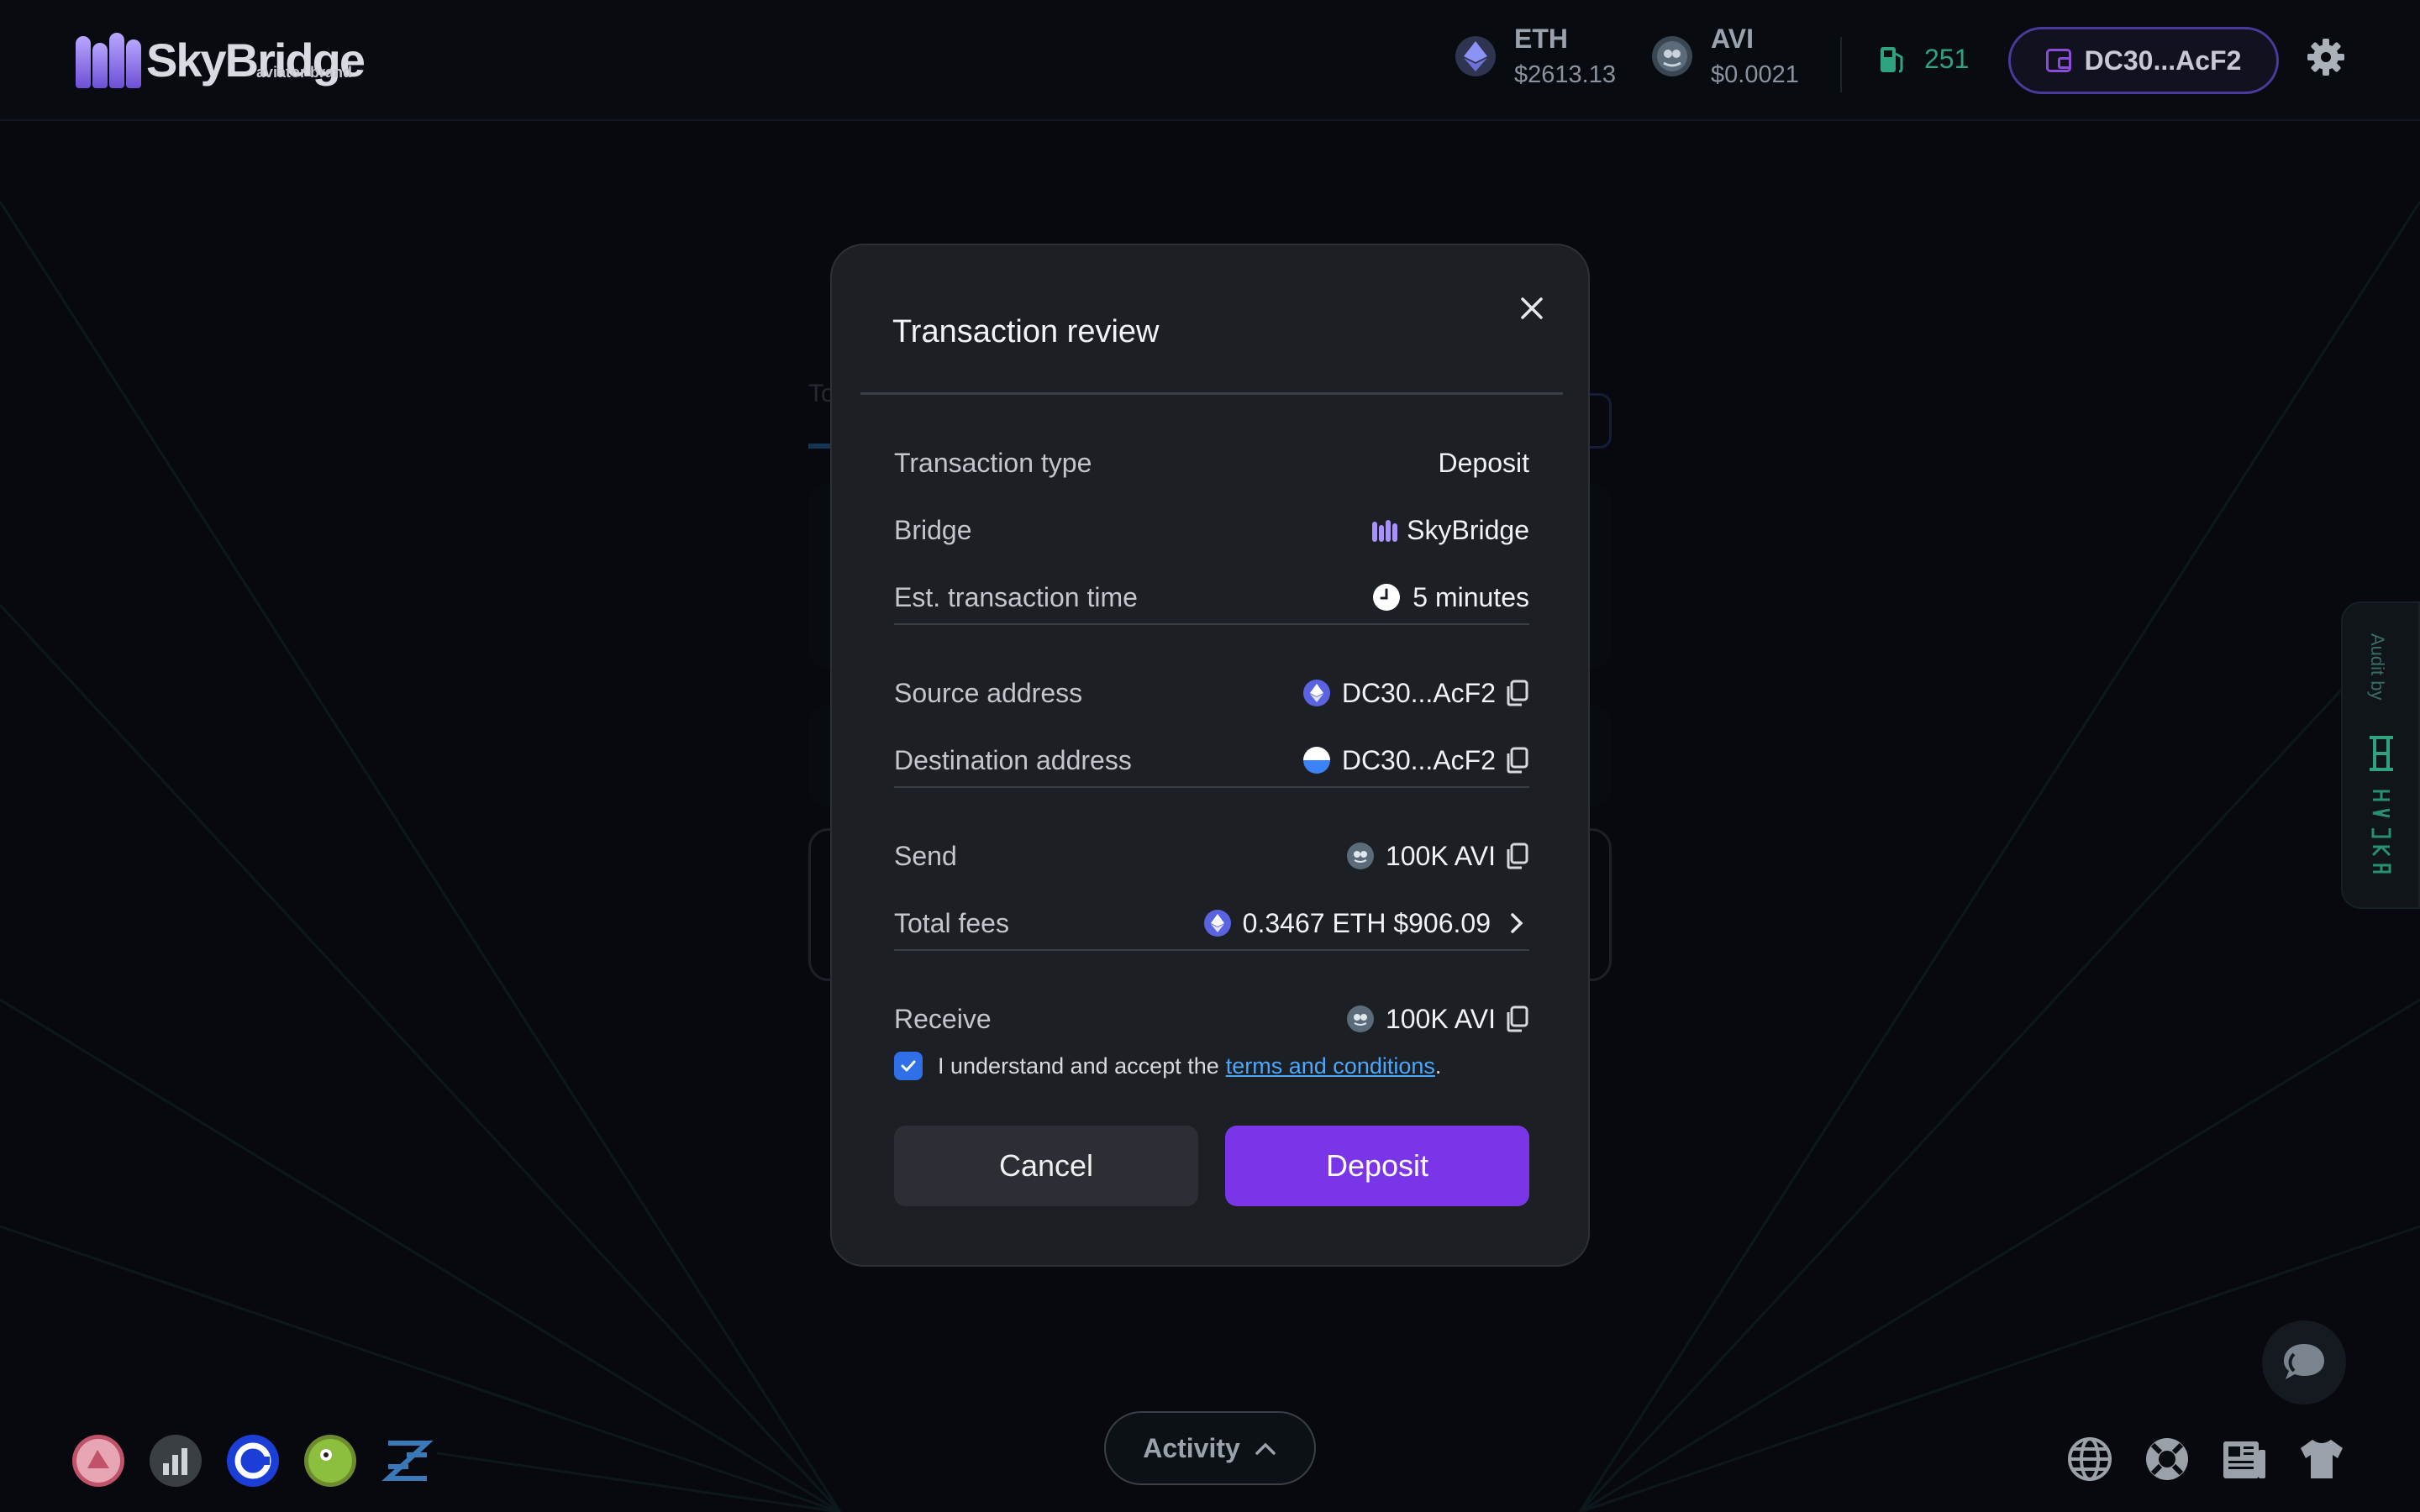  Describe the element at coordinates (1450, 597) in the screenshot. I see `row-value: 5 minutes` at that location.